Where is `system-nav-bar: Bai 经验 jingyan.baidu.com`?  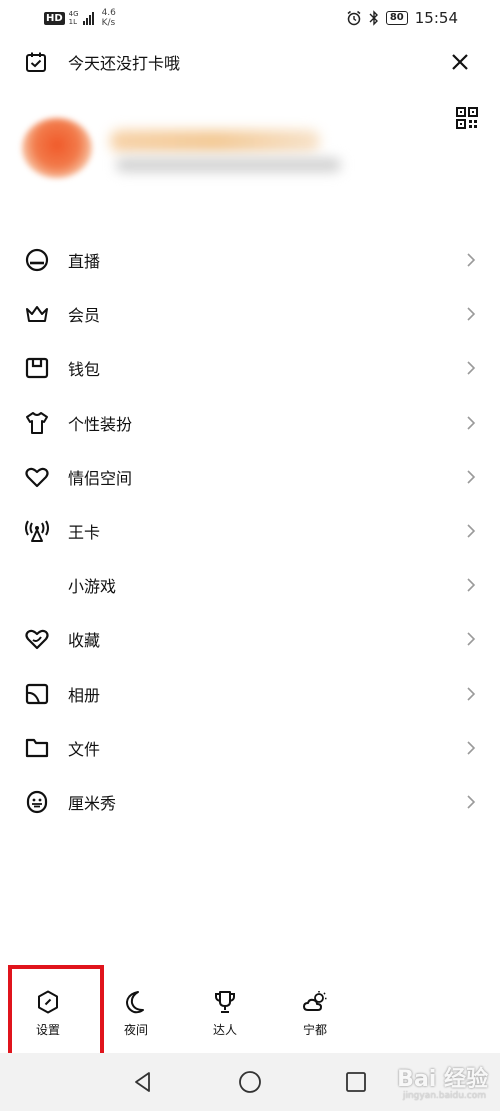
system-nav-bar: Bai 经验 jingyan.baidu.com is located at coordinates (250, 1082).